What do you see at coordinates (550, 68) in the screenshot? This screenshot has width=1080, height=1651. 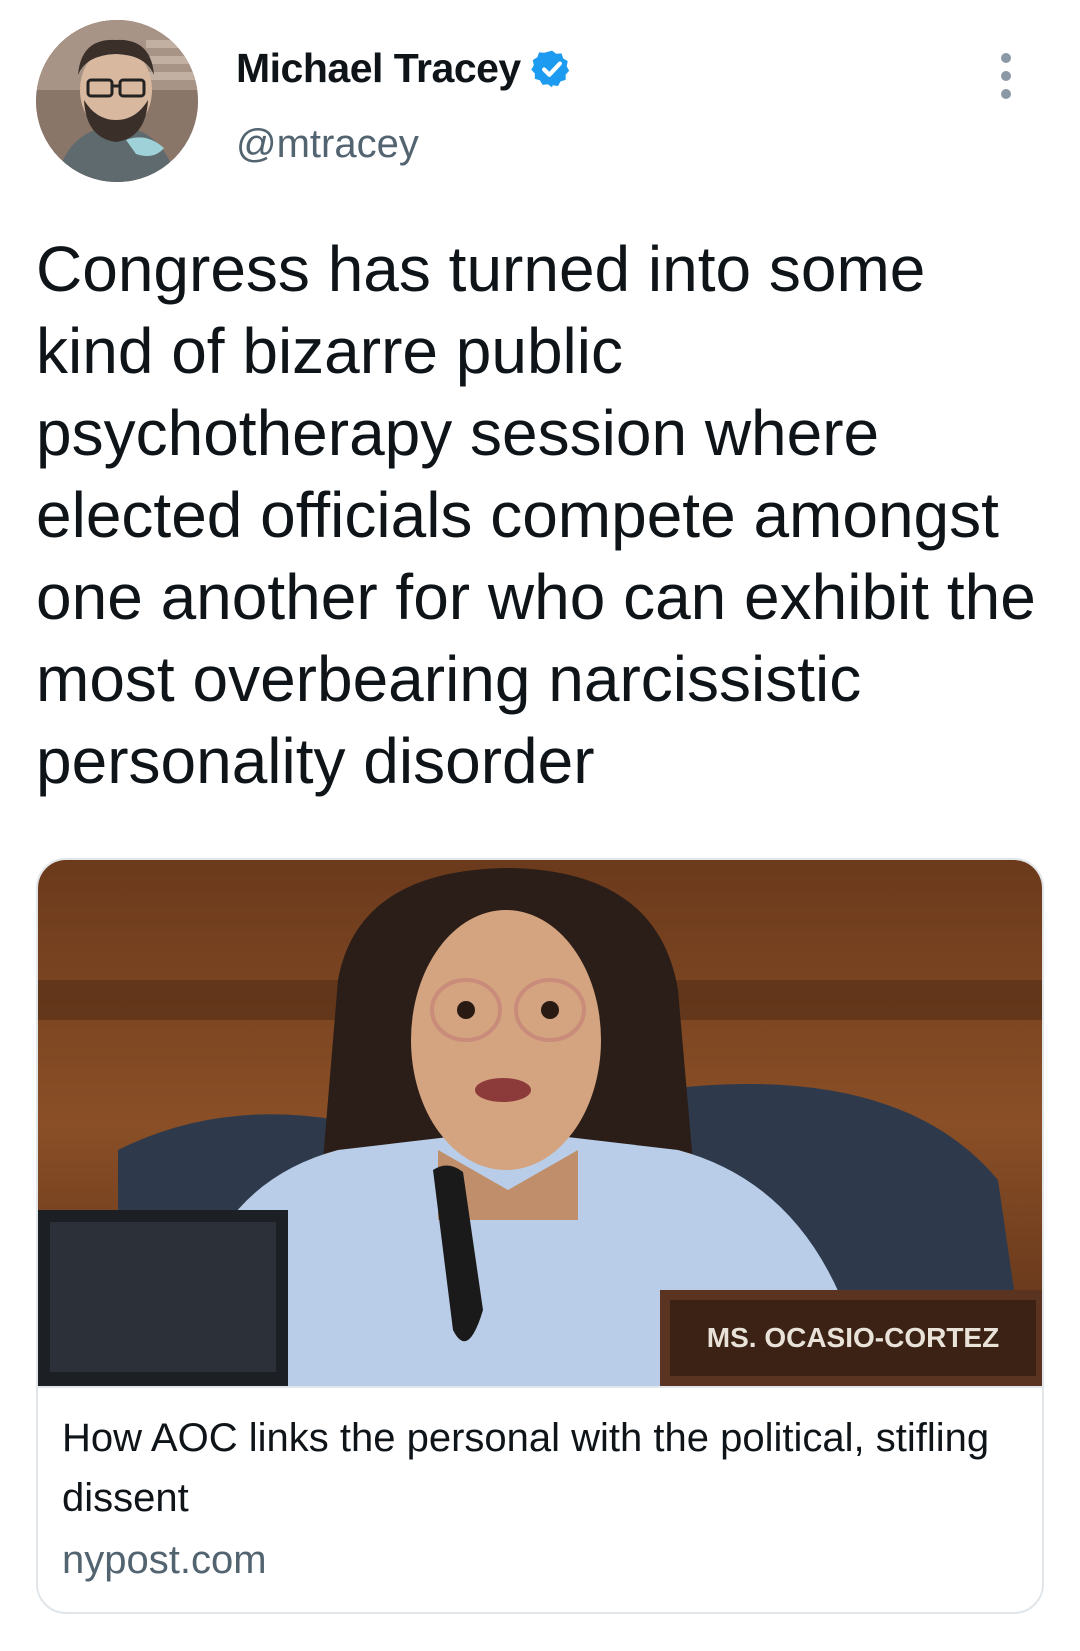 I see `verified-badge-icon` at bounding box center [550, 68].